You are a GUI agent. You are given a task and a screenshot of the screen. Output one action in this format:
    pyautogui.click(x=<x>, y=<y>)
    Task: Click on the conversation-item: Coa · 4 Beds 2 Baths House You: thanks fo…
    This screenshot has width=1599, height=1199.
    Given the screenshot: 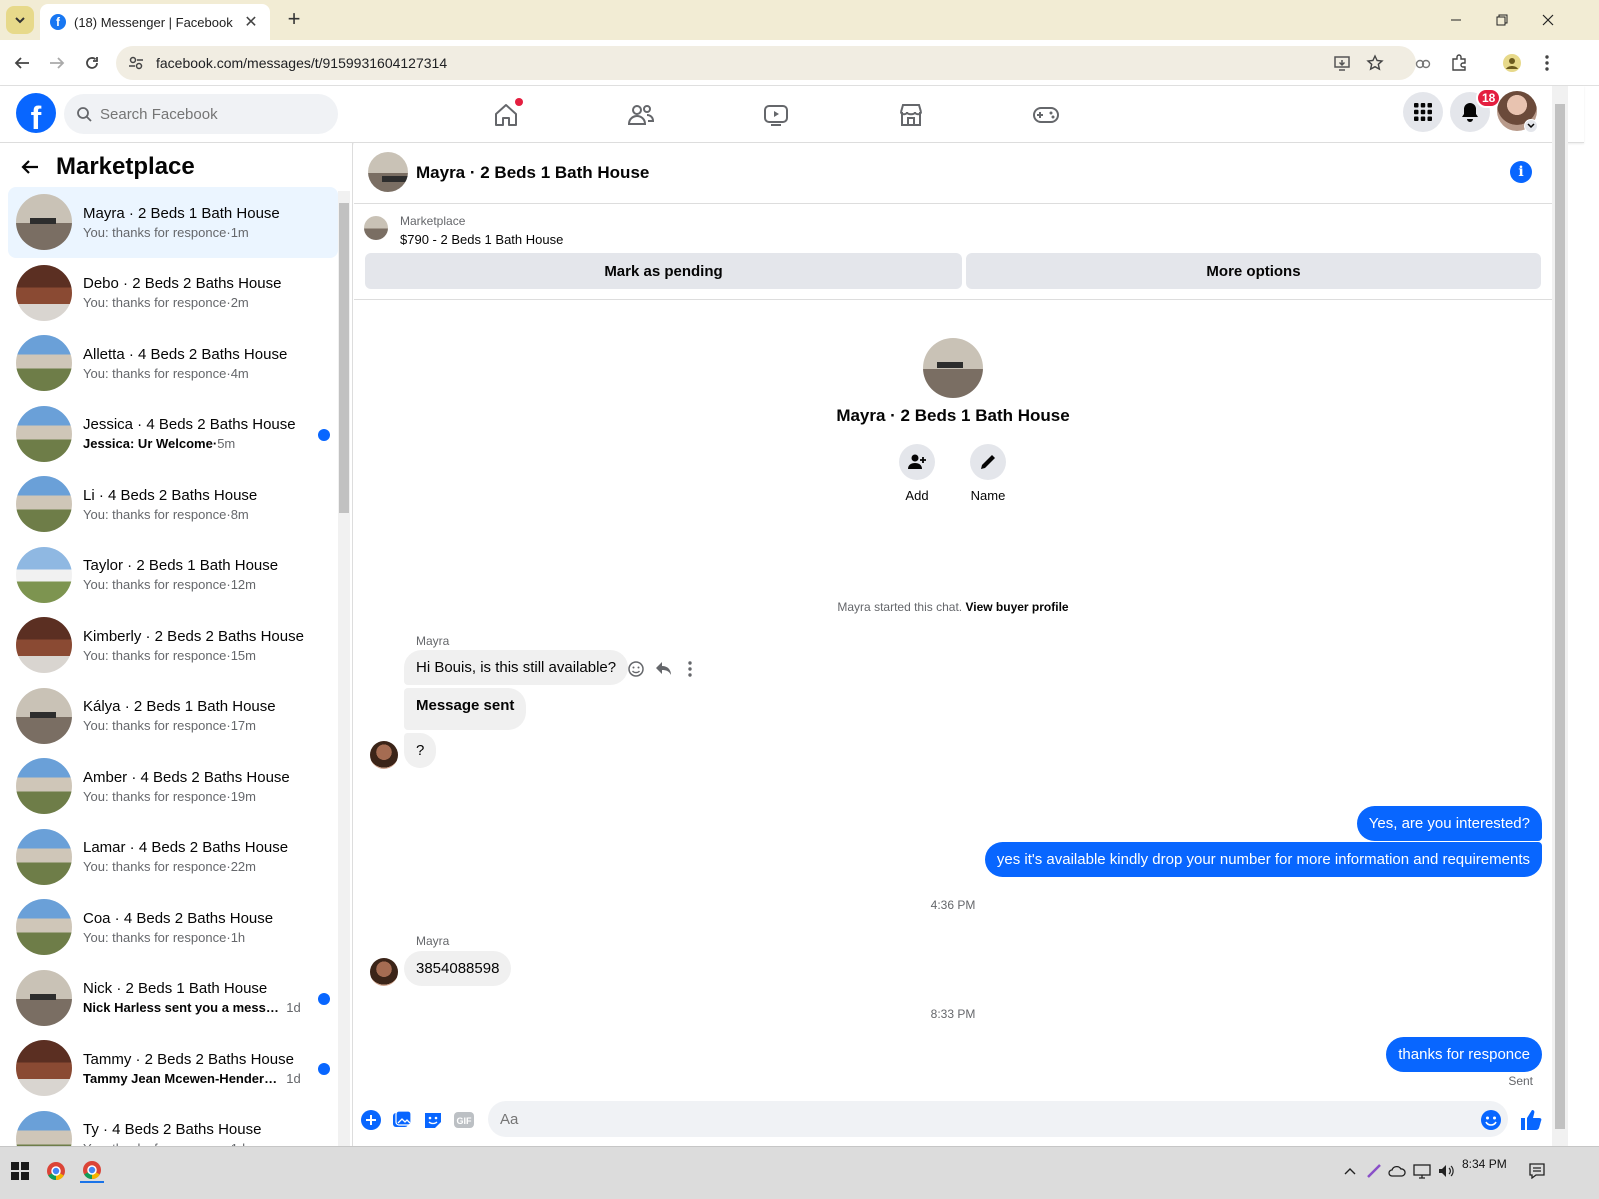 What is the action you would take?
    pyautogui.click(x=173, y=927)
    